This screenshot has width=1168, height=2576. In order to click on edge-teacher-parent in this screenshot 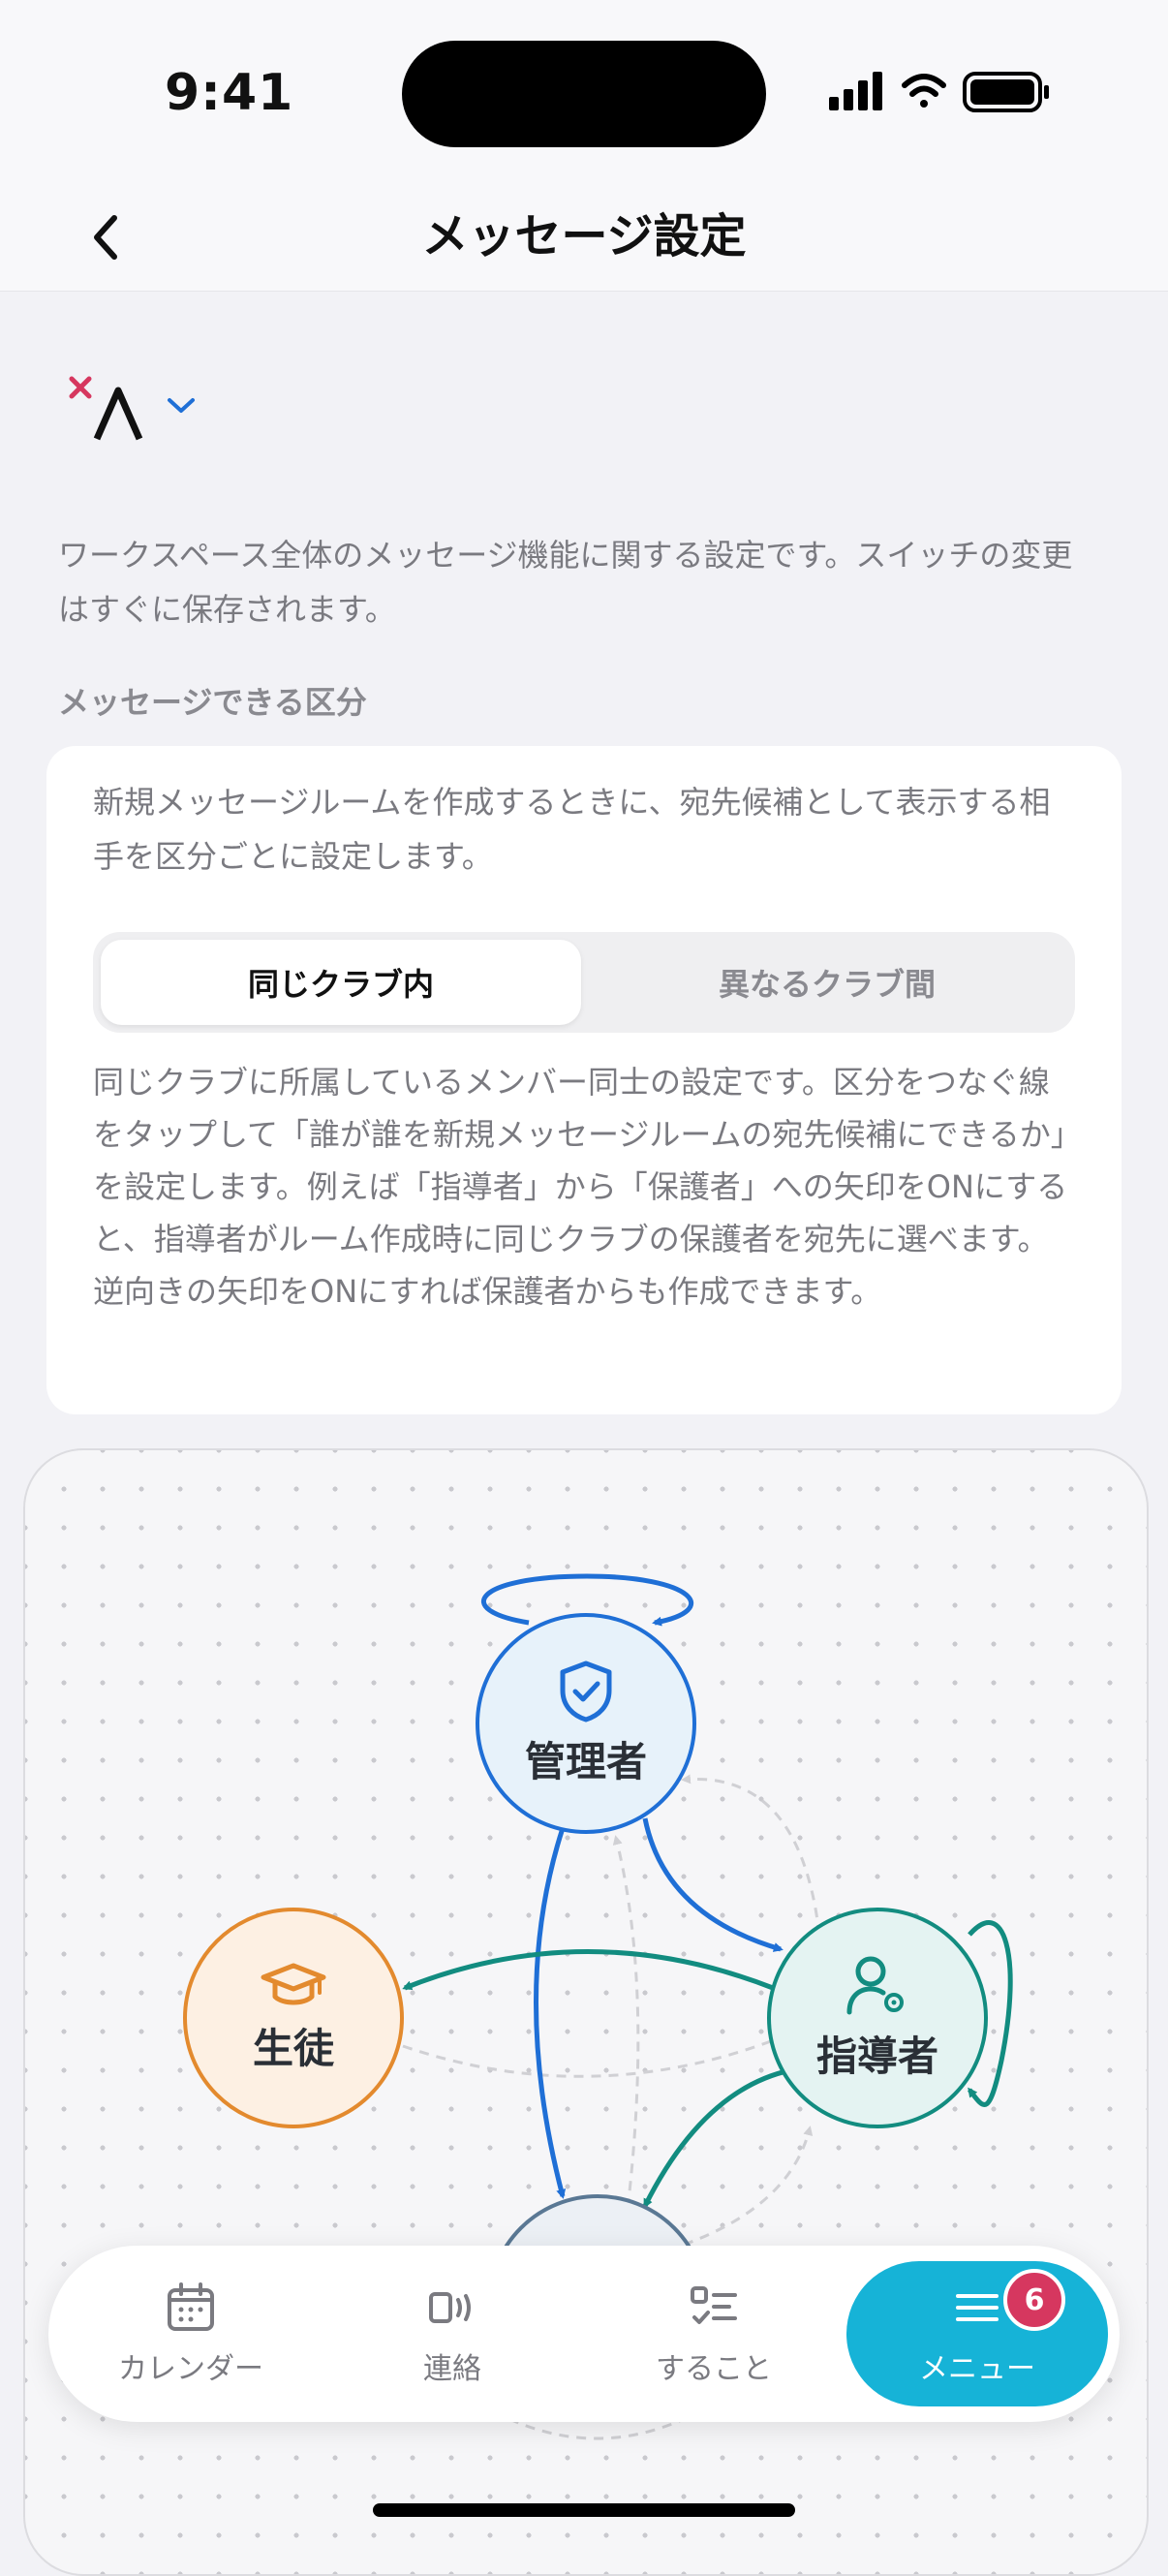, I will do `click(716, 2138)`.